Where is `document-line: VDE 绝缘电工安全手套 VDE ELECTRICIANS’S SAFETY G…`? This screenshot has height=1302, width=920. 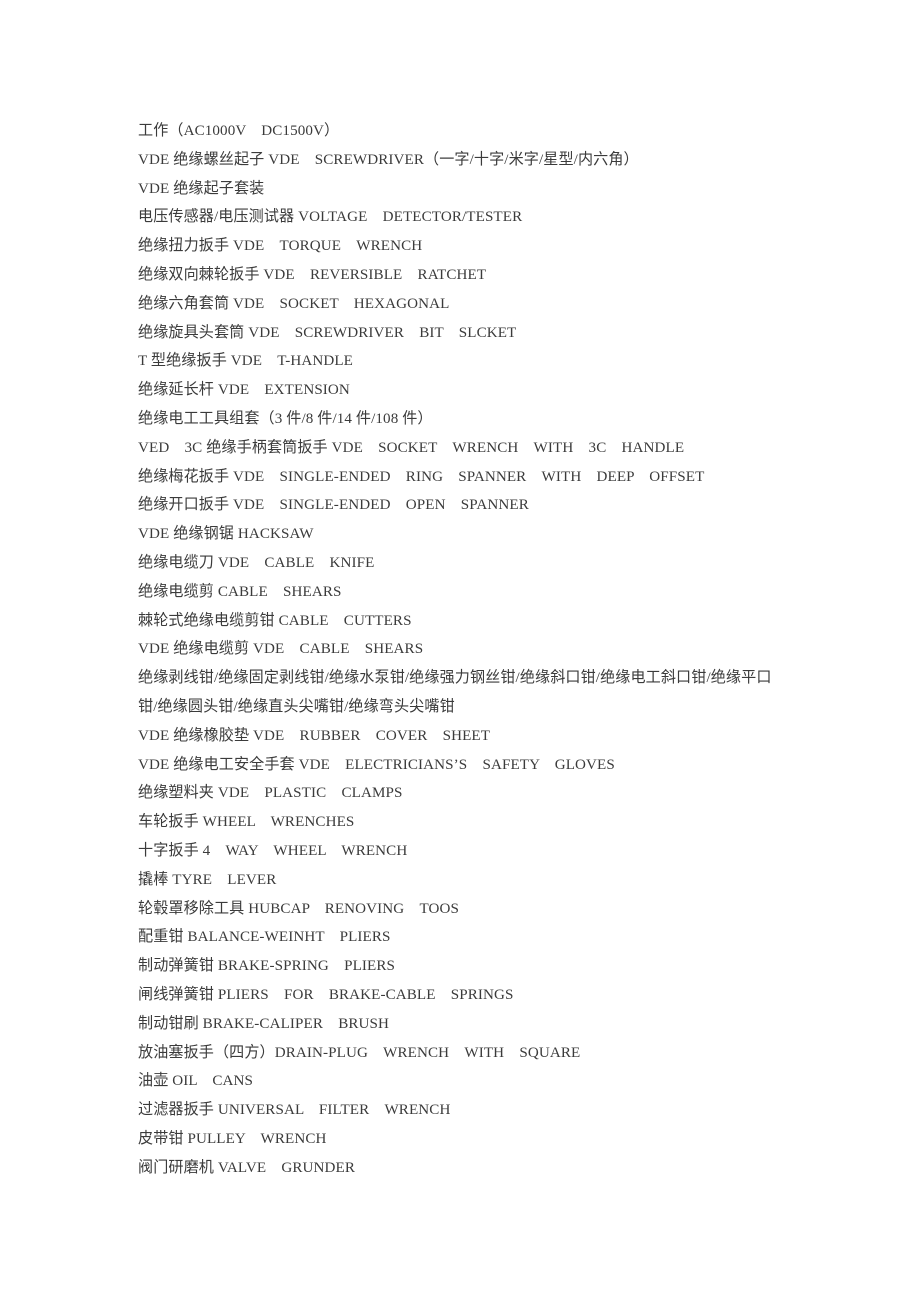
document-line: VDE 绝缘电工安全手套 VDE ELECTRICIANS’S SAFETY G… is located at coordinates (376, 764).